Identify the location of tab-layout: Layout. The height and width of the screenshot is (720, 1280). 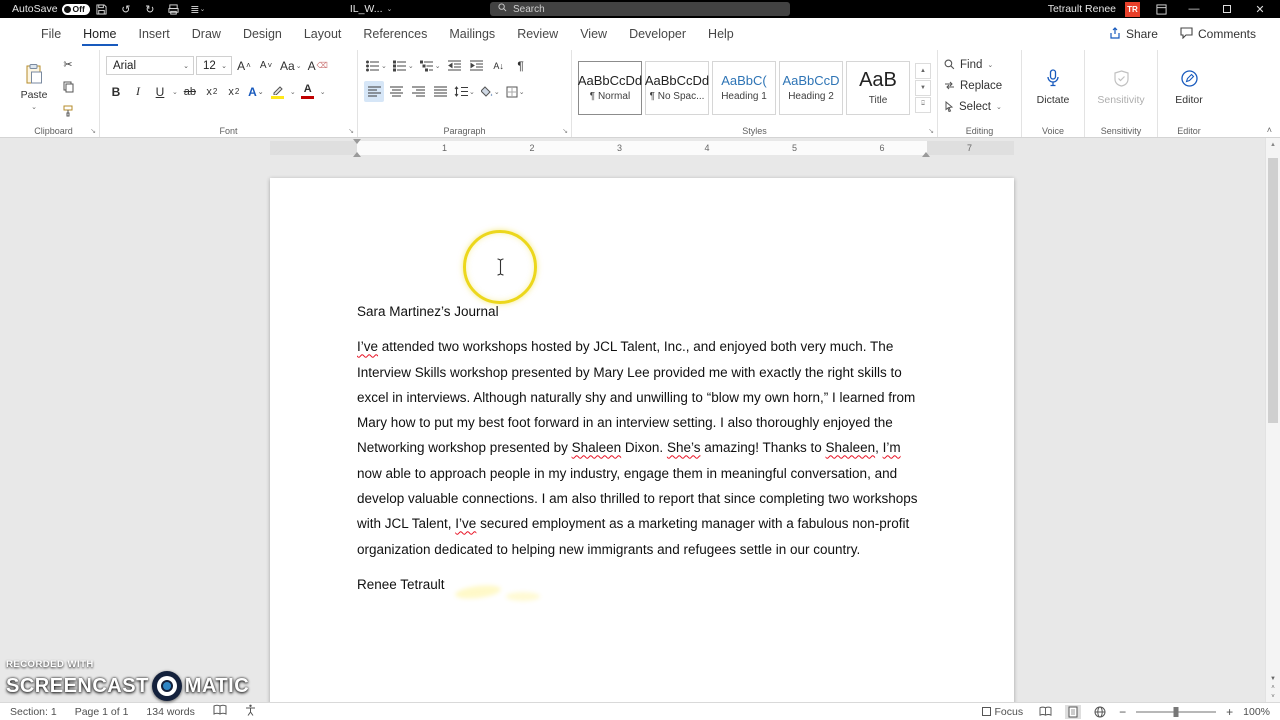
(323, 34).